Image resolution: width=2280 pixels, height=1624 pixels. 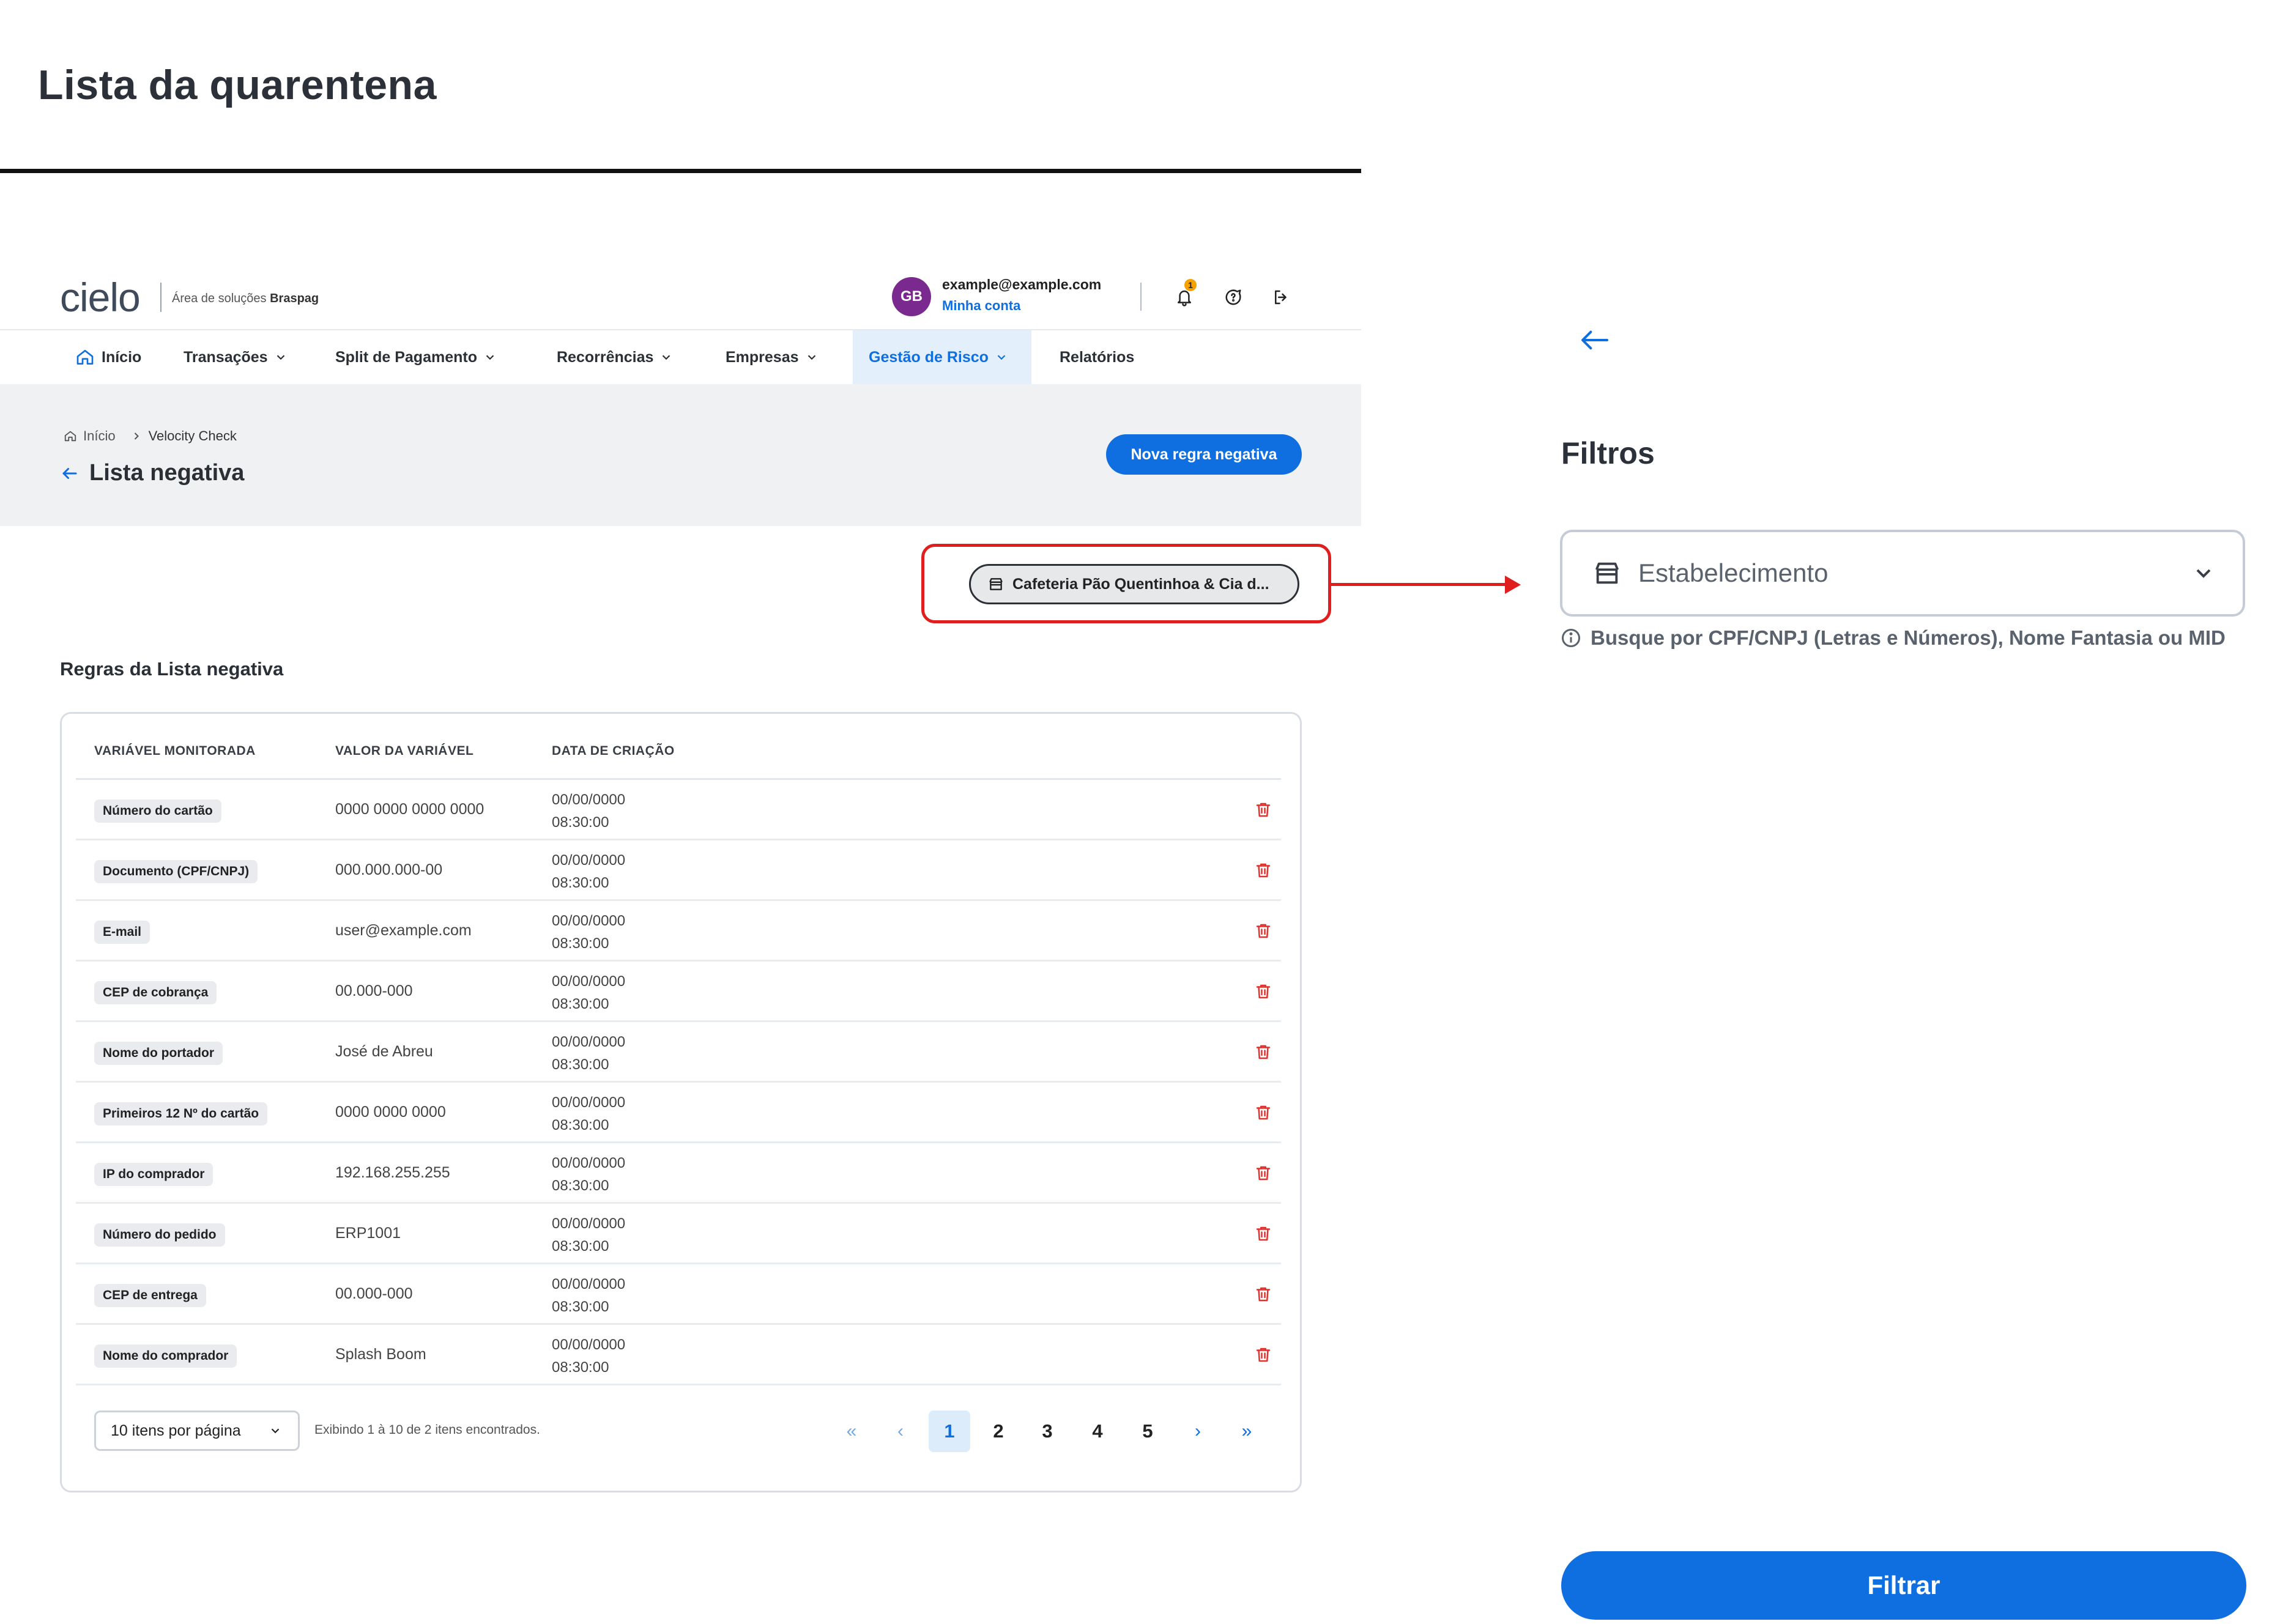 What do you see at coordinates (181, 1113) in the screenshot?
I see `variable-pill: Primeiros 12 Nº do cartão` at bounding box center [181, 1113].